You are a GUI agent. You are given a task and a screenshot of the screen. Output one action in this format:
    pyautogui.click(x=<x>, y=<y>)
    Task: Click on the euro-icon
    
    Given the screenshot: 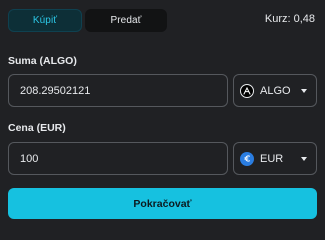 What is the action you would take?
    pyautogui.click(x=247, y=158)
    